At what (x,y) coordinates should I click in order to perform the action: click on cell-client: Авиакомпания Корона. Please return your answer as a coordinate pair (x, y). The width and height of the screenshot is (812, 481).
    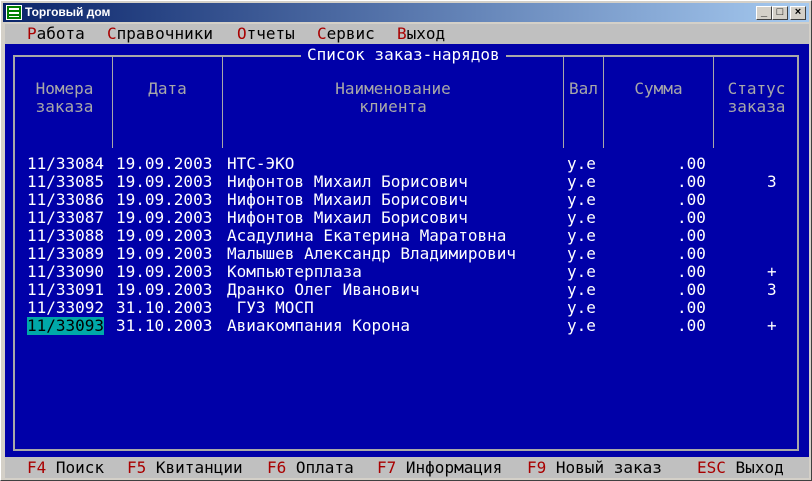
    Looking at the image, I should click on (319, 325).